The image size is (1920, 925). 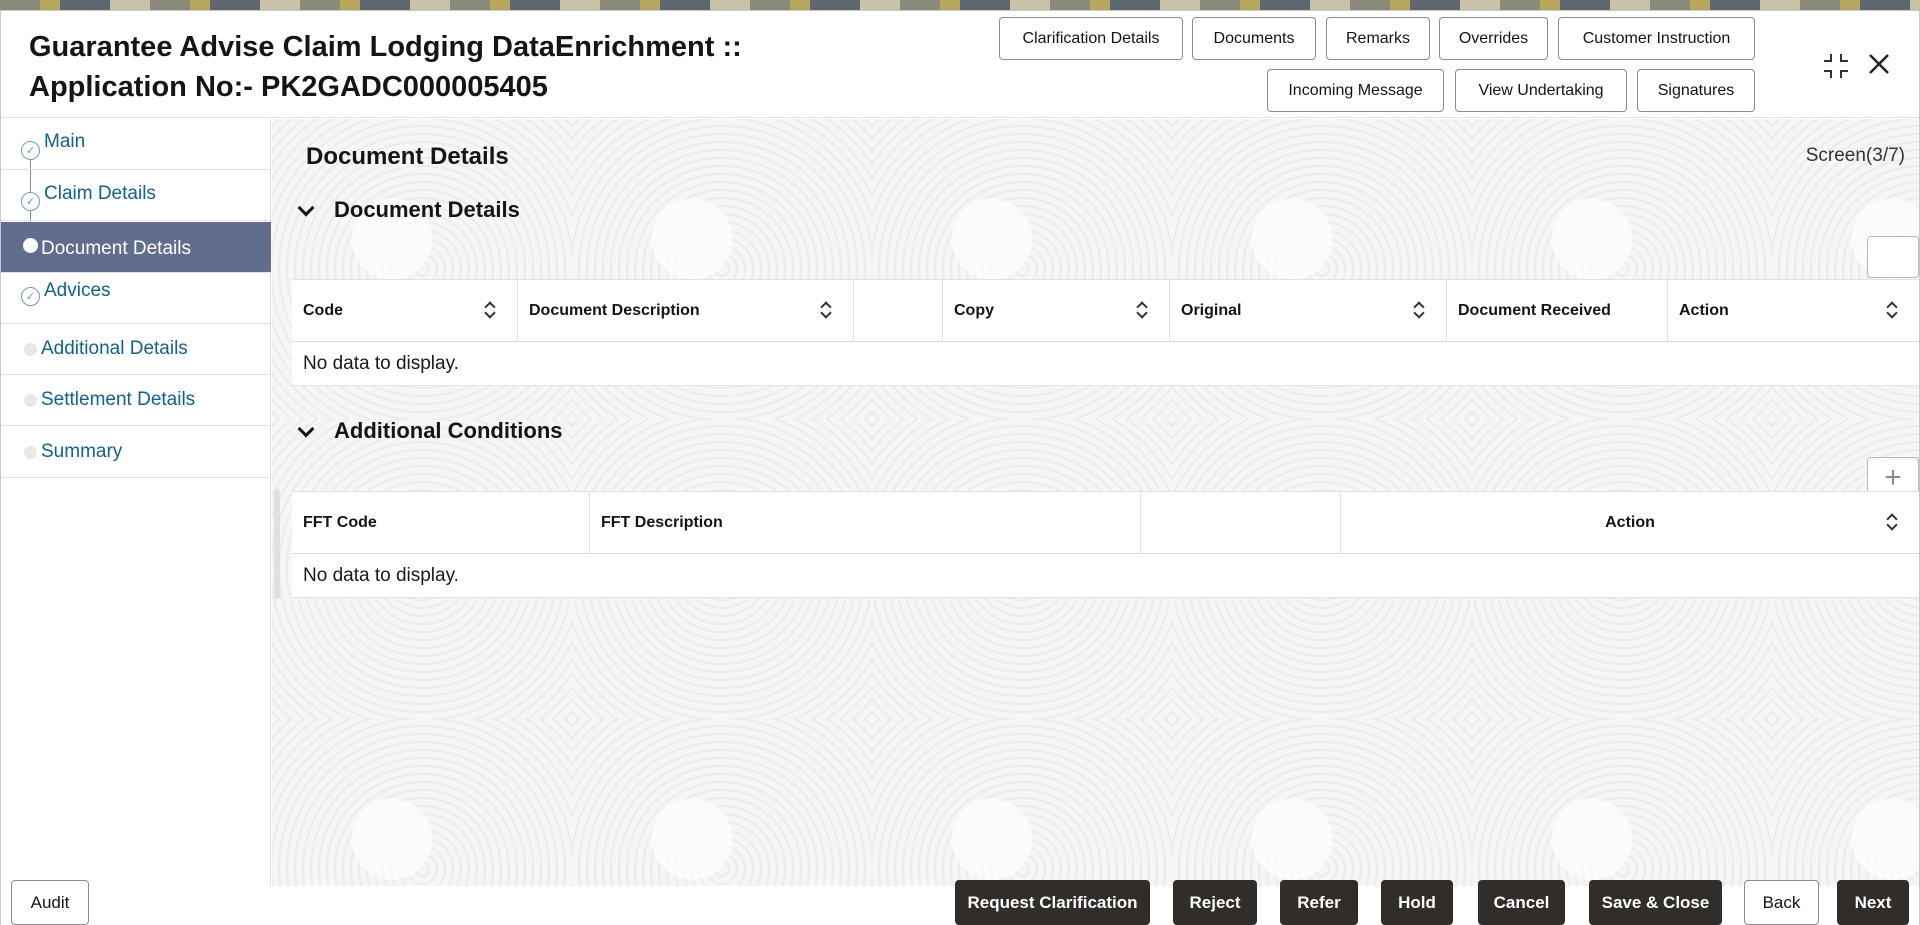 I want to click on column-fft-description: FFT Description, so click(x=865, y=522).